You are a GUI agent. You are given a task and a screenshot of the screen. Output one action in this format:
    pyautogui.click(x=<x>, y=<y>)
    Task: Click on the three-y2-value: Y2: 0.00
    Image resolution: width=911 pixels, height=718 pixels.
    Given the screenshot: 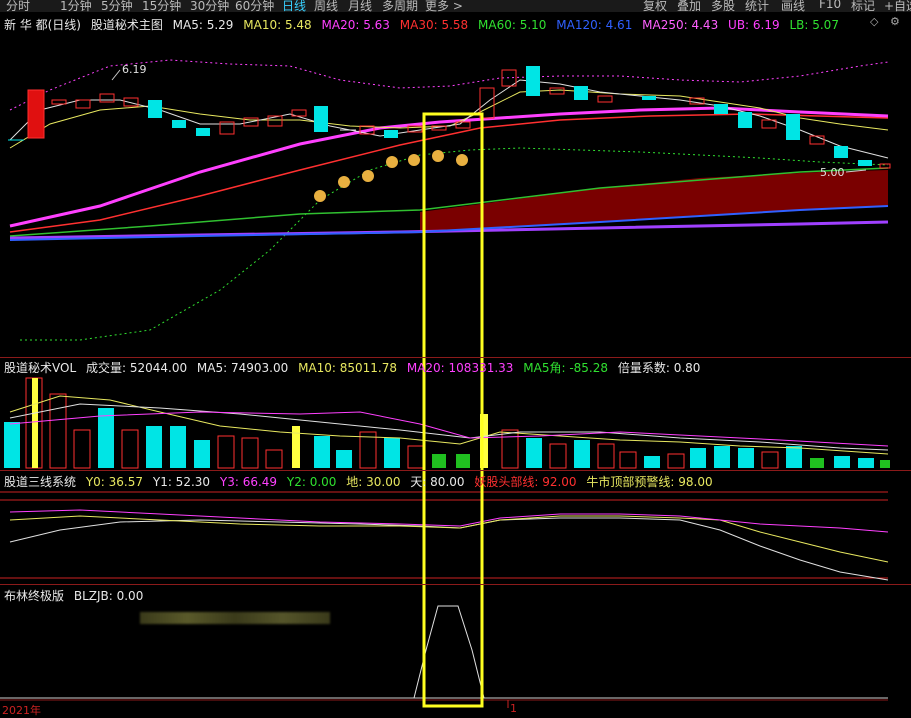 What is the action you would take?
    pyautogui.click(x=311, y=482)
    